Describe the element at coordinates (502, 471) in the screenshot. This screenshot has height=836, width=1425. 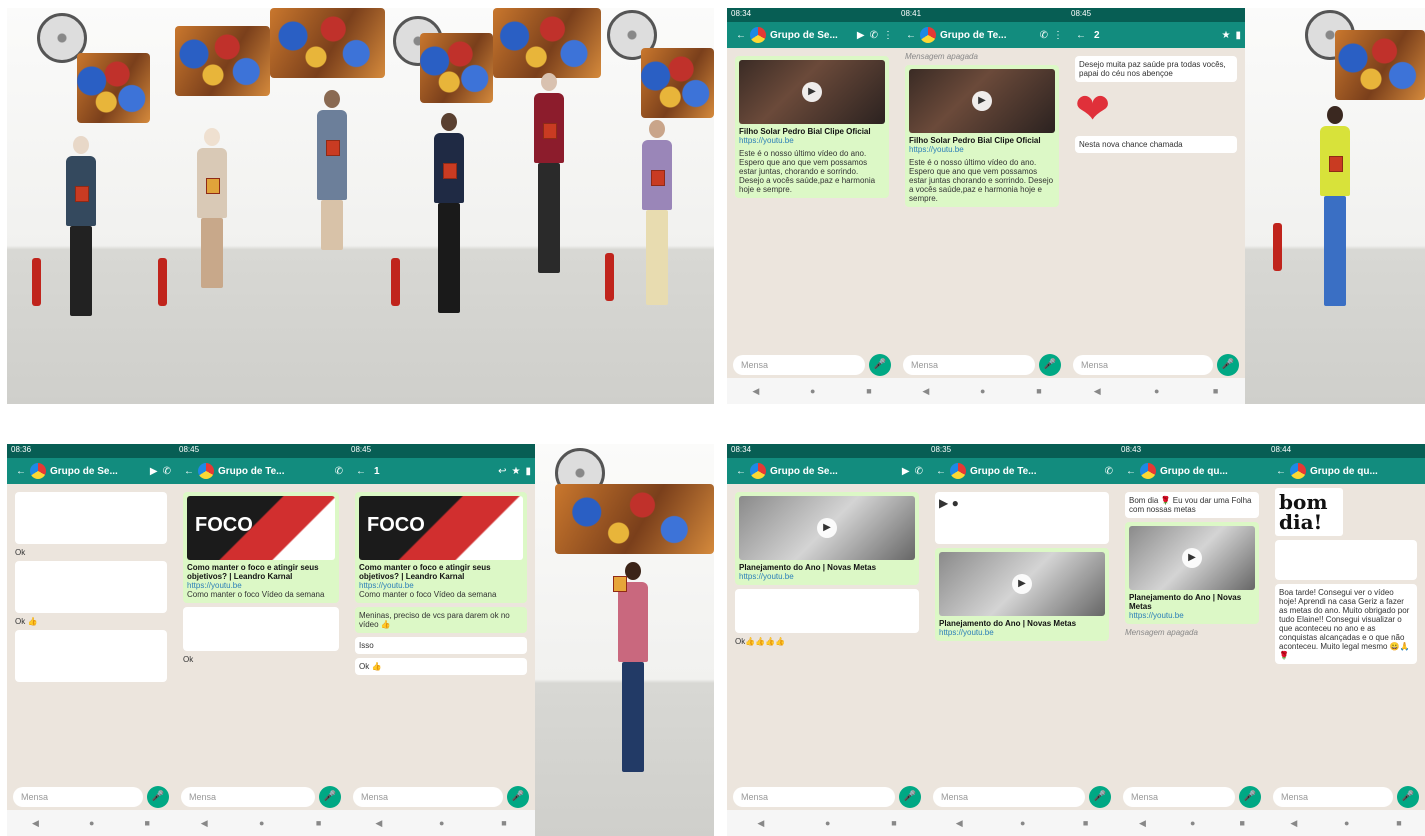
I see `reply-icon: ↩` at that location.